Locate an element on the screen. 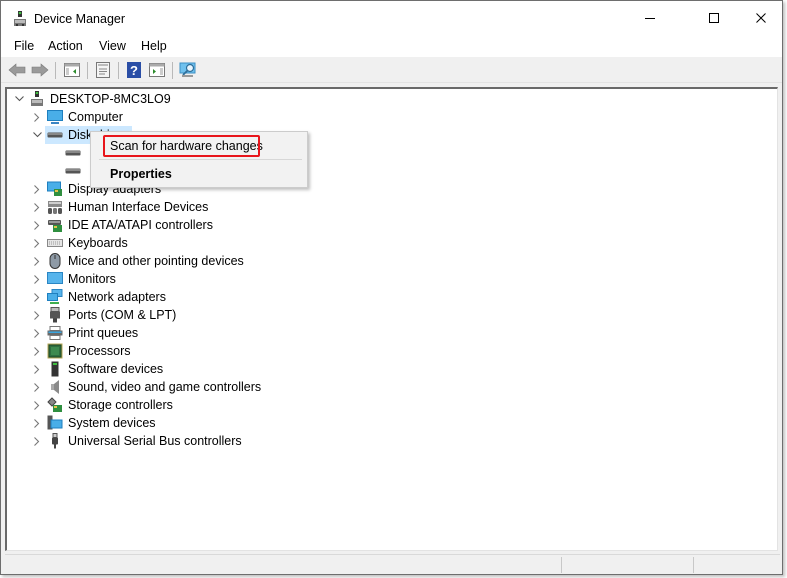 This screenshot has height=578, width=787. computer-tower-icon is located at coordinates (37, 99).